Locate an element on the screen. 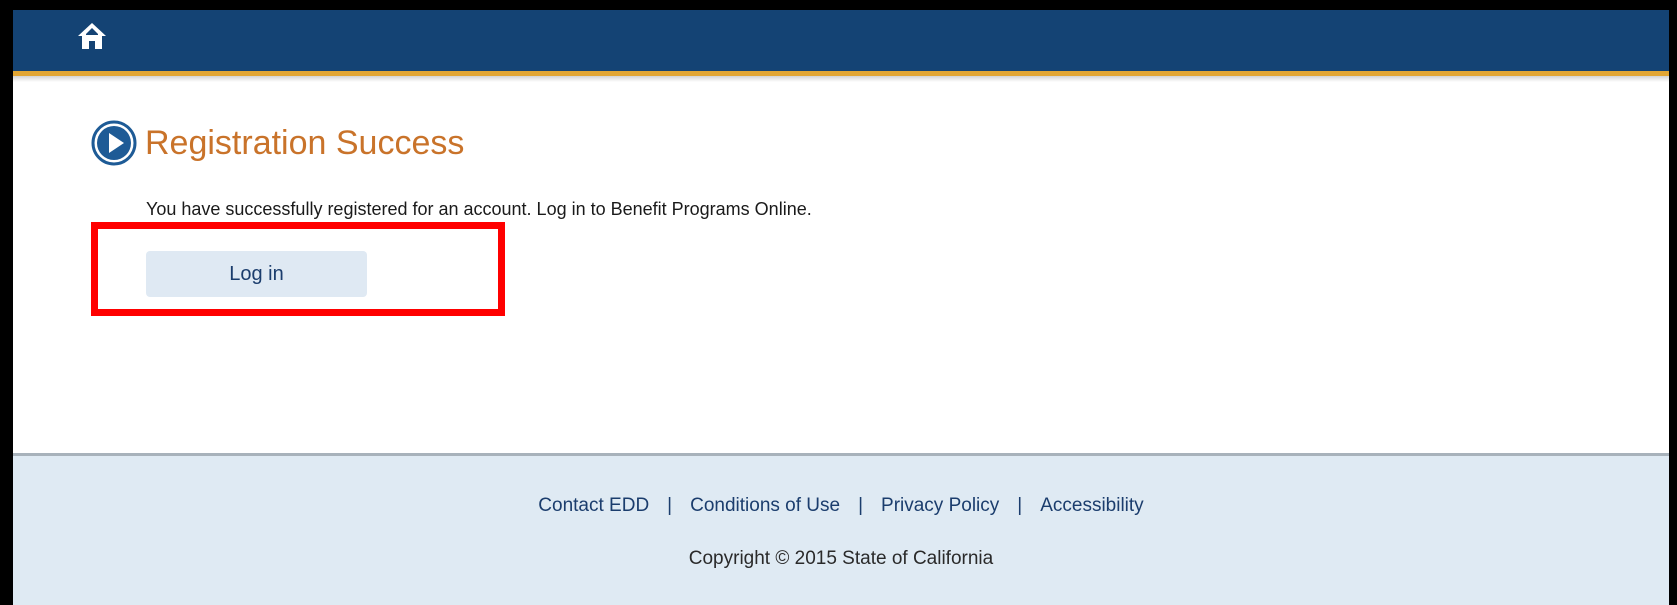  page-title: Registration Success is located at coordinates (277, 143).